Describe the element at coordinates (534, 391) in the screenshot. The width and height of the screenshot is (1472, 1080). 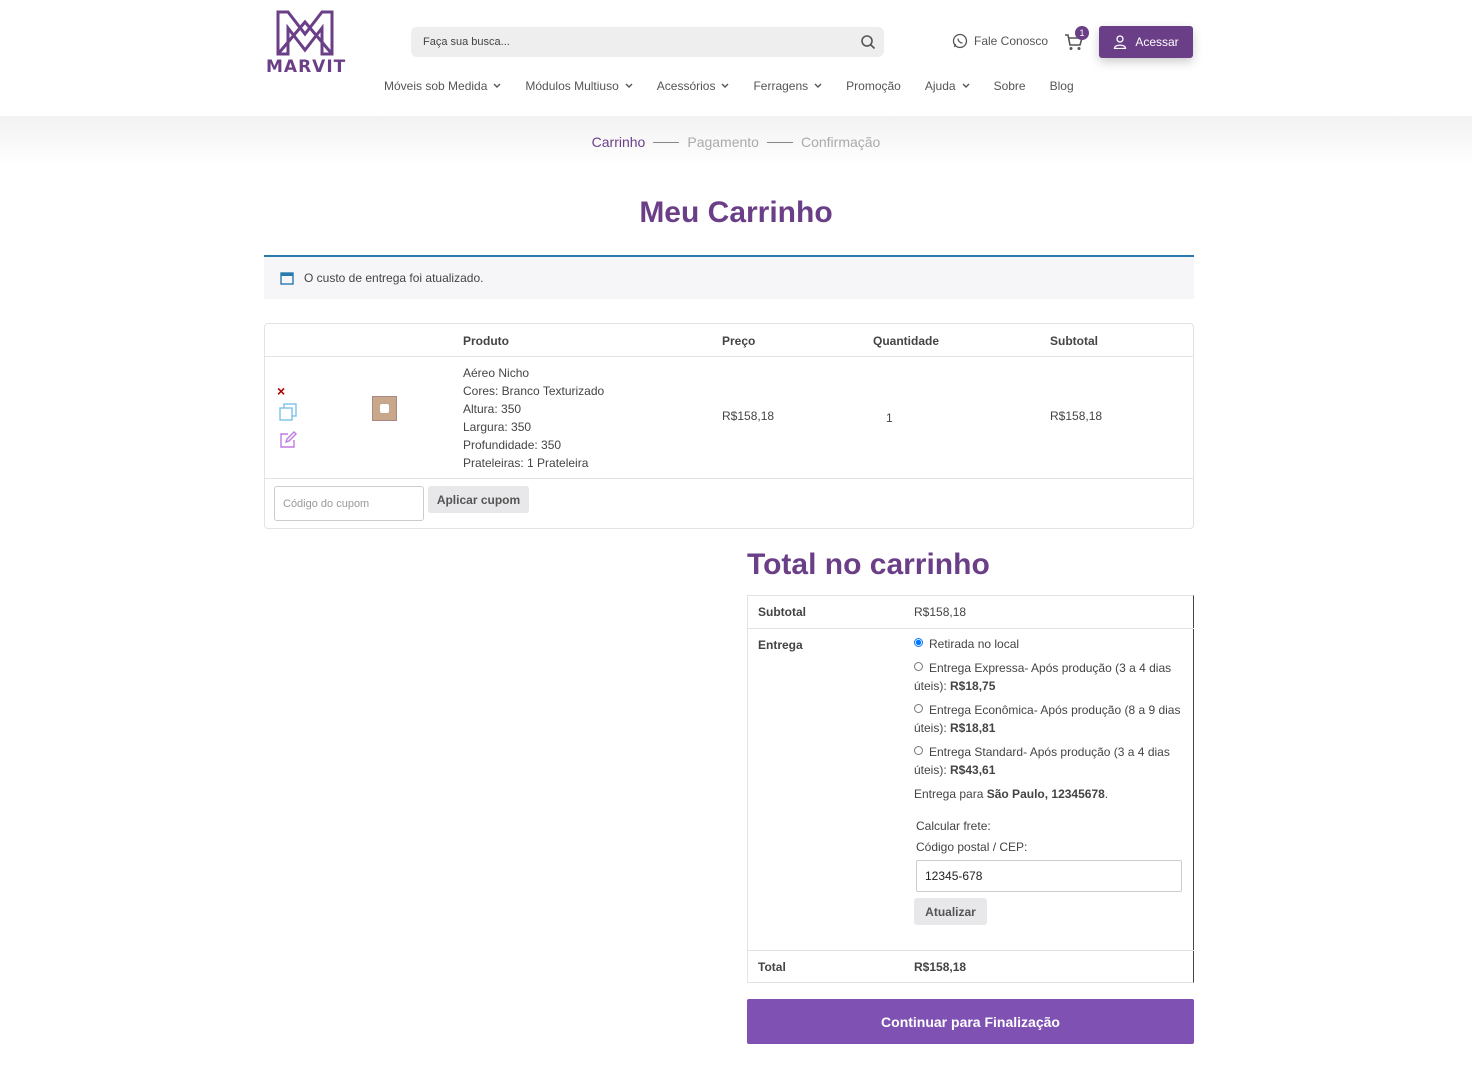
I see `product-option-color: Cores: Branco Texturizado` at that location.